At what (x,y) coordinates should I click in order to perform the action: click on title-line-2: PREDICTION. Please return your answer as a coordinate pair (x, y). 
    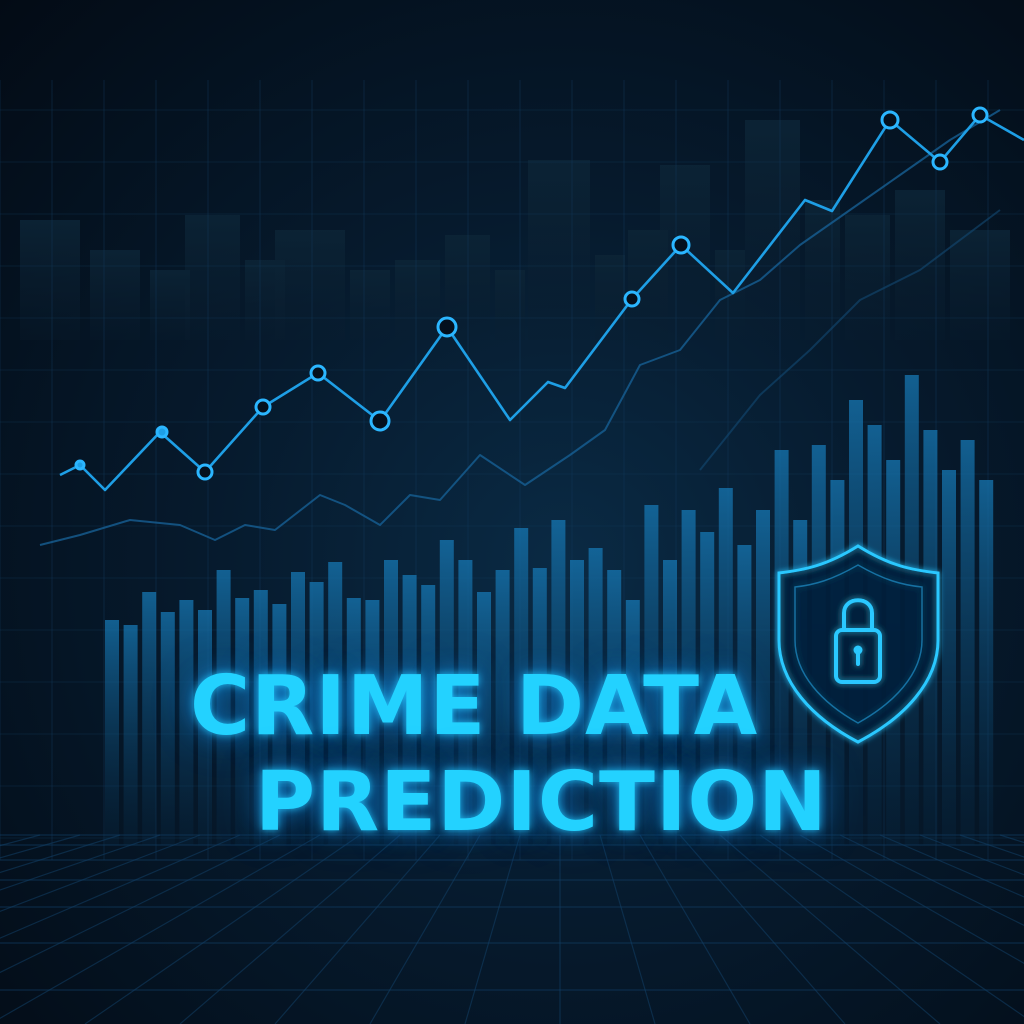
    Looking at the image, I should click on (541, 802).